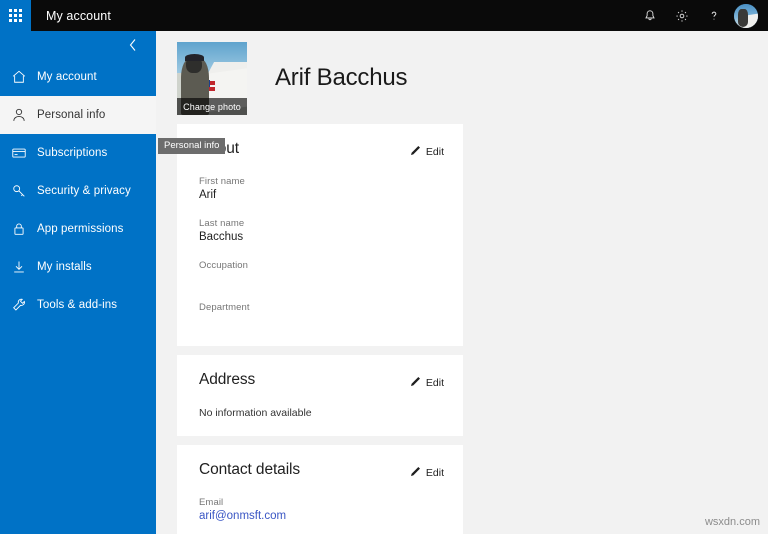 Image resolution: width=768 pixels, height=534 pixels. Describe the element at coordinates (434, 152) in the screenshot. I see `edit-about-label: Edit` at that location.